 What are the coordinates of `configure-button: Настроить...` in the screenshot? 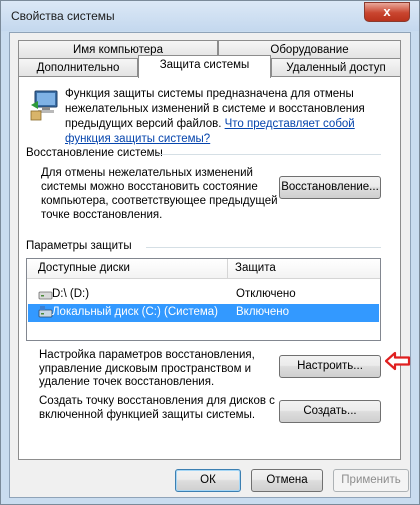 It's located at (330, 366).